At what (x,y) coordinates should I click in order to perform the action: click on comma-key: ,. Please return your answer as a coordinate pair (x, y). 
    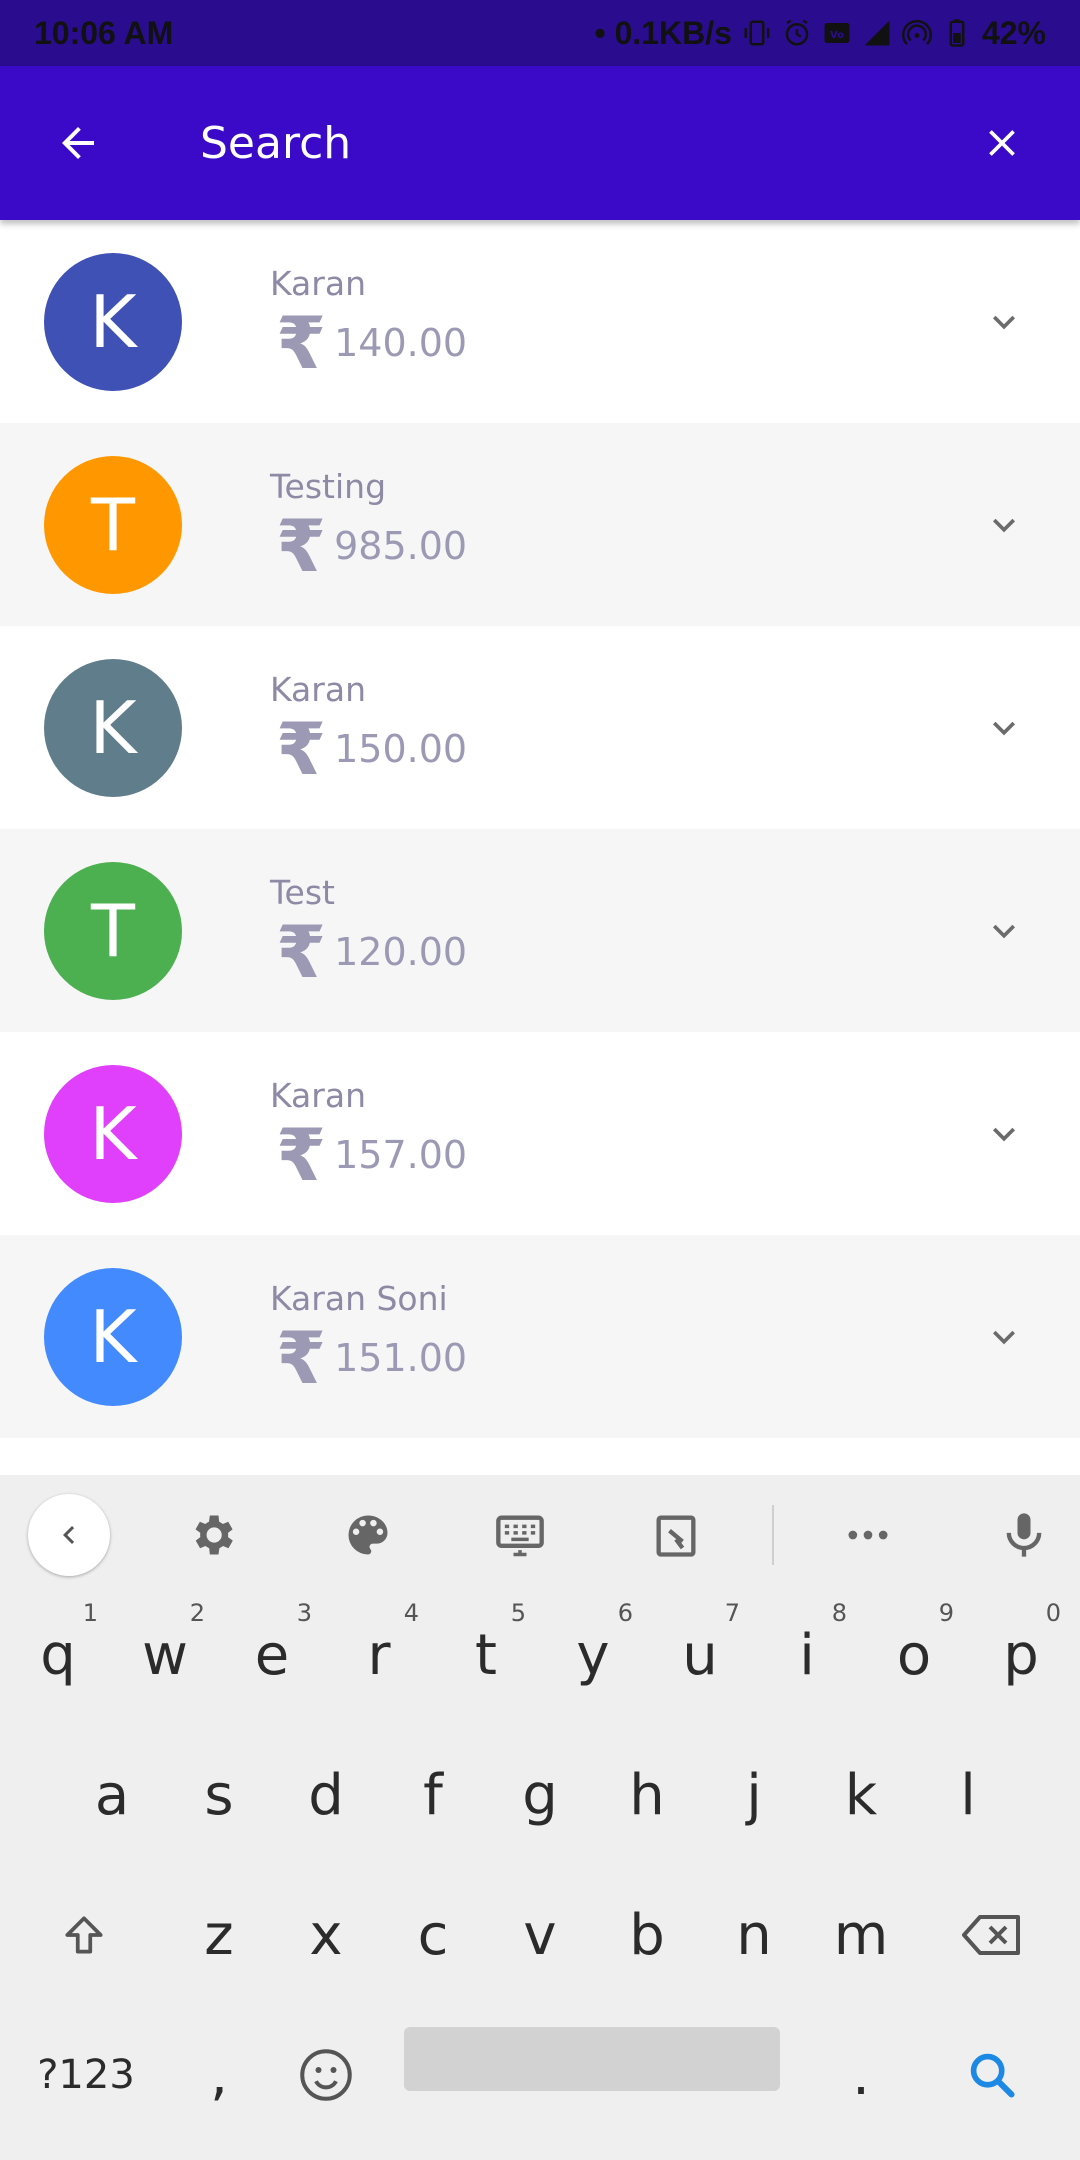
    Looking at the image, I should click on (219, 2075).